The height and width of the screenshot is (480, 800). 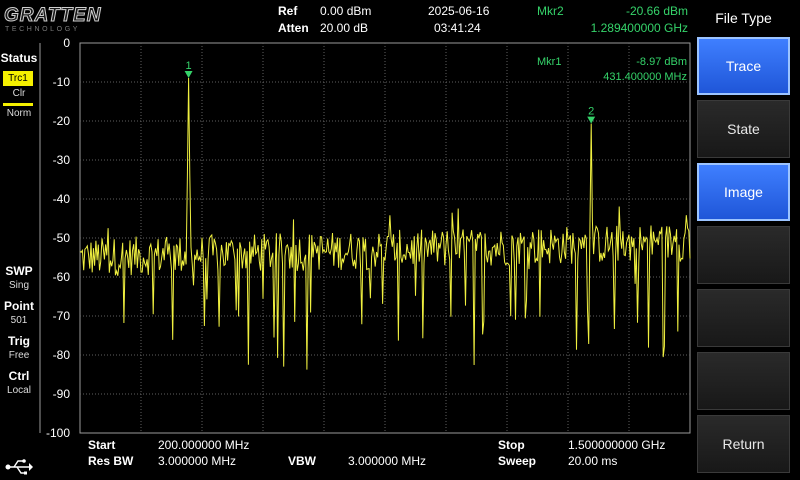 What do you see at coordinates (743, 192) in the screenshot?
I see `softkey-image: Image` at bounding box center [743, 192].